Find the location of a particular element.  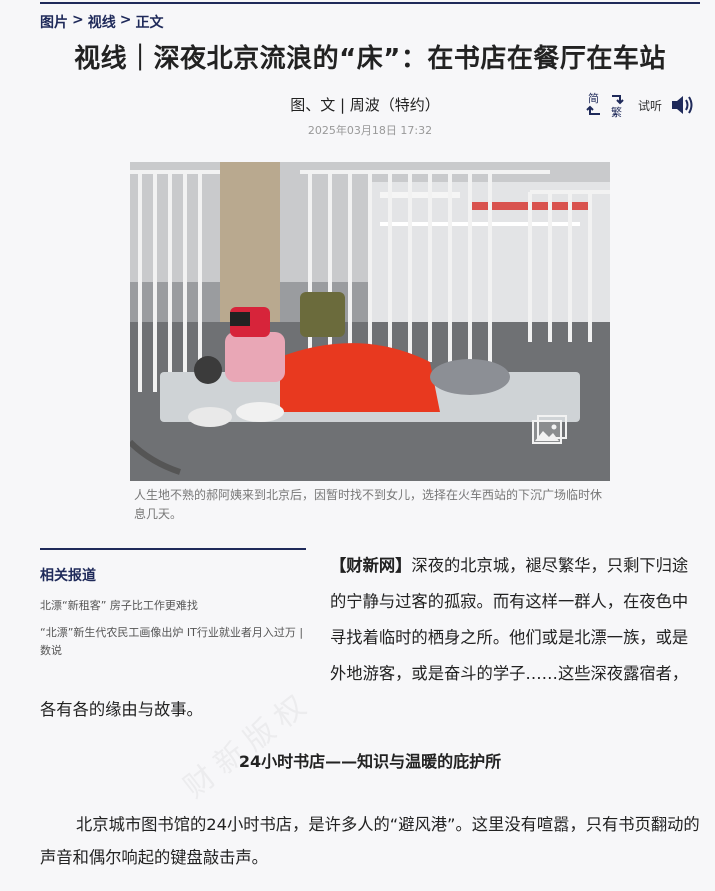

breadcrumb-current: 正文 is located at coordinates (149, 22).